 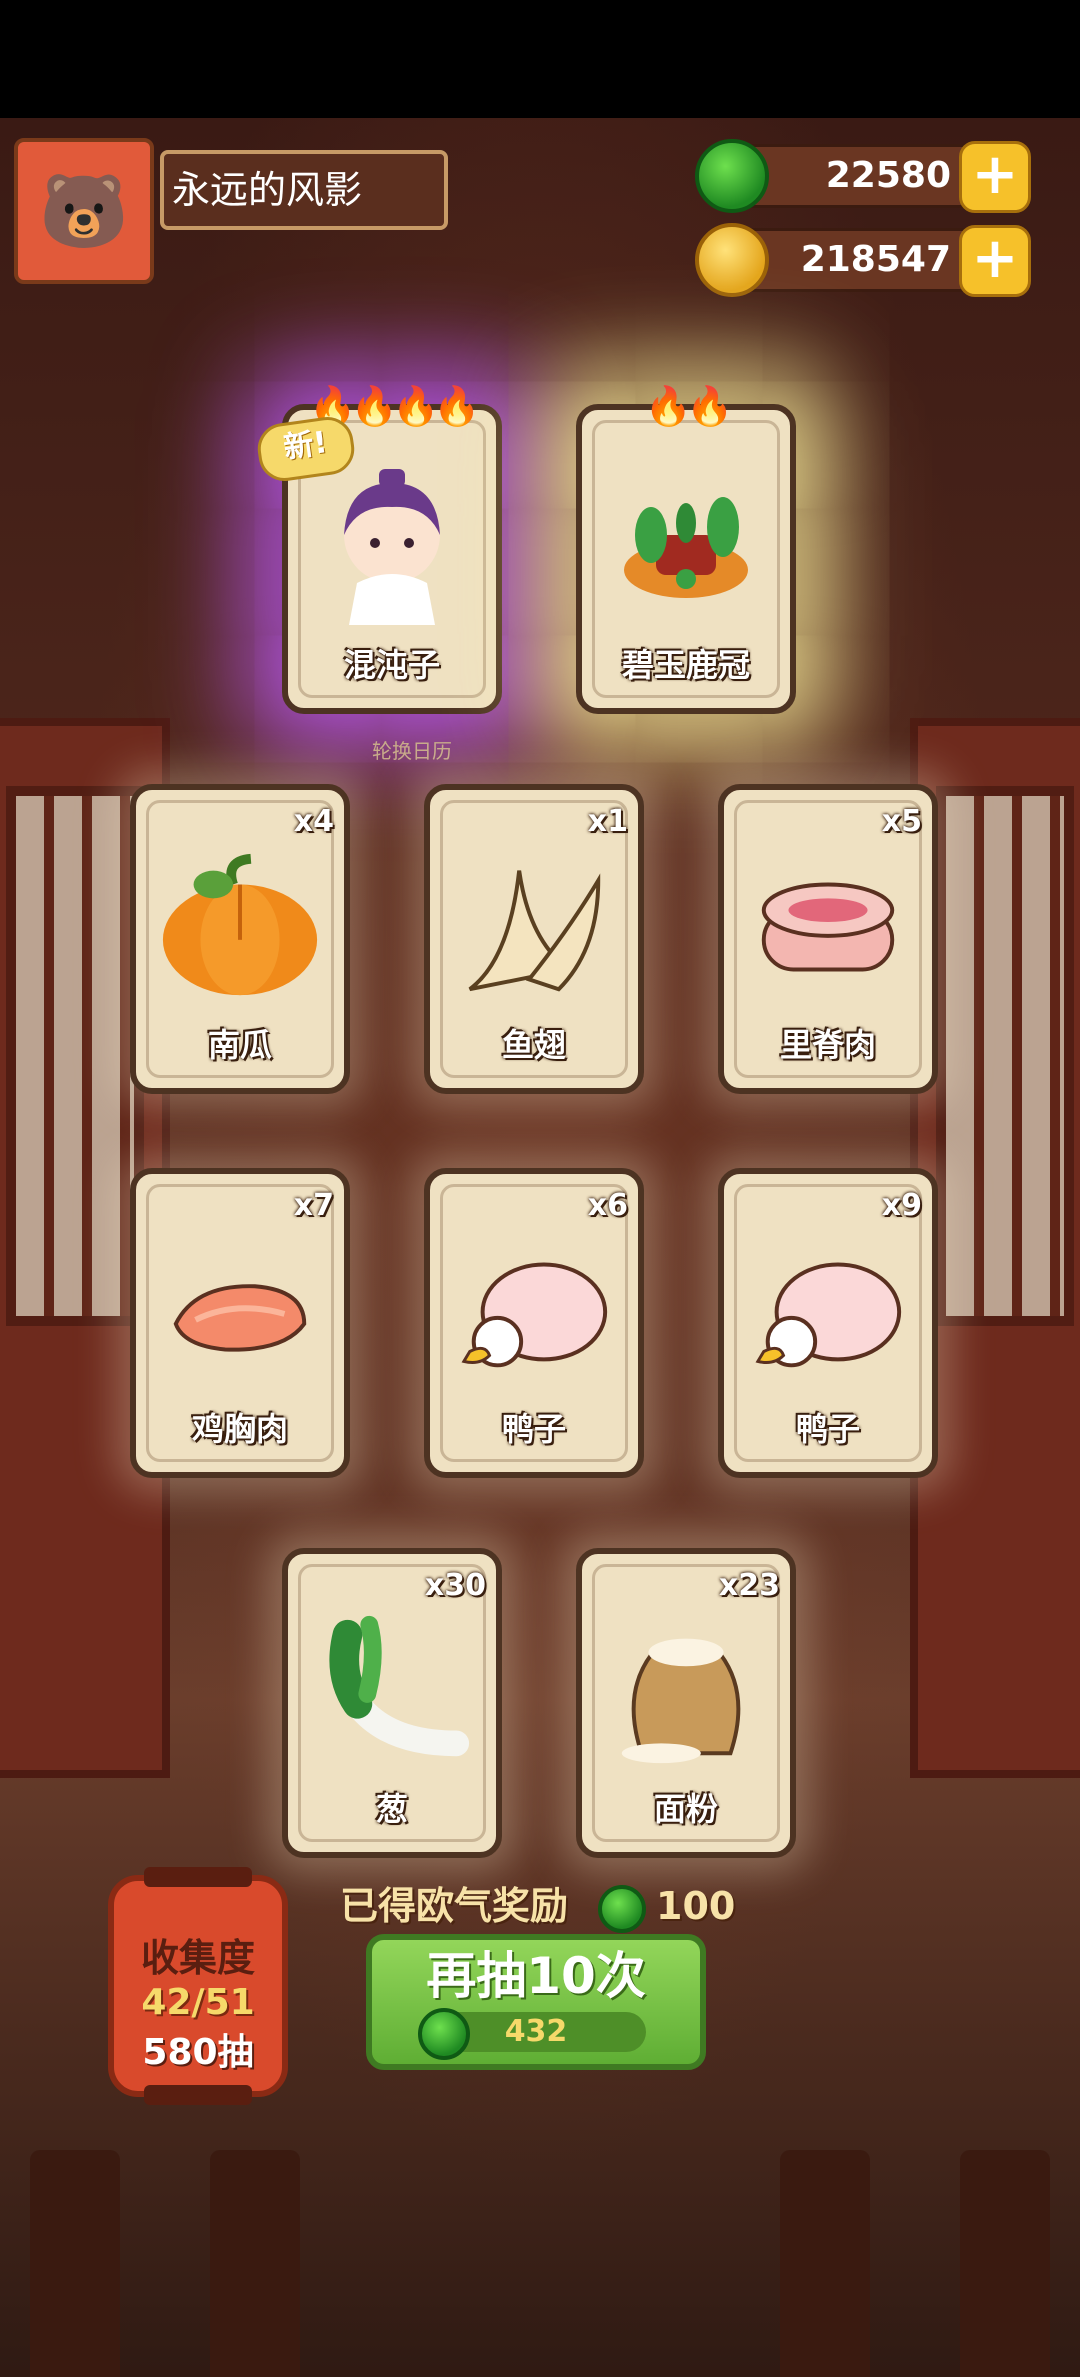 I want to click on card-count: x1, so click(x=607, y=821).